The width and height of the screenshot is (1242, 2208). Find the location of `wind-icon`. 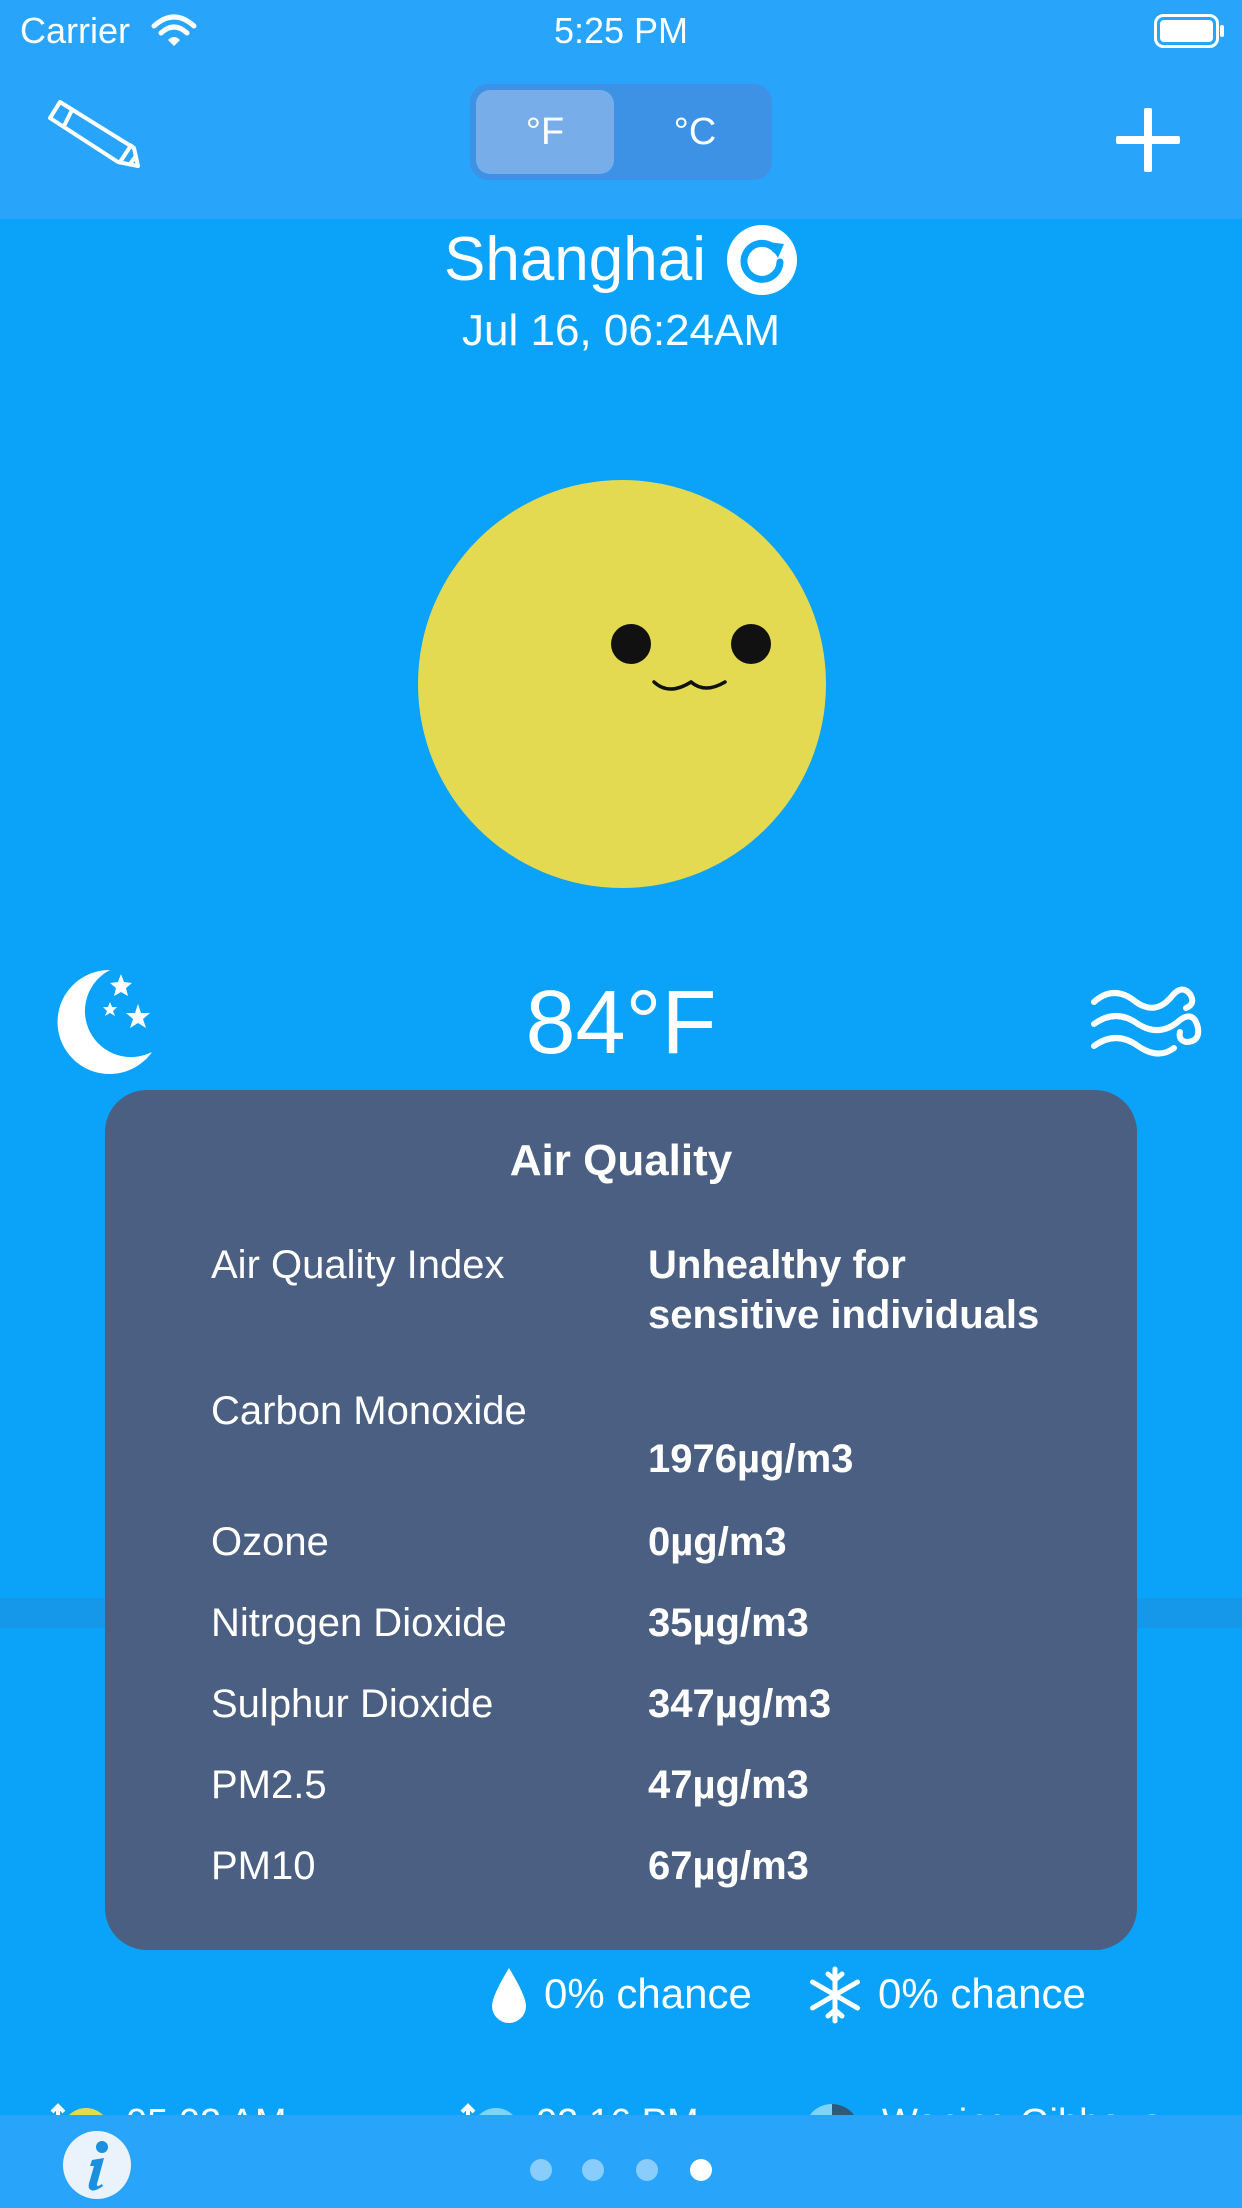

wind-icon is located at coordinates (1146, 1021).